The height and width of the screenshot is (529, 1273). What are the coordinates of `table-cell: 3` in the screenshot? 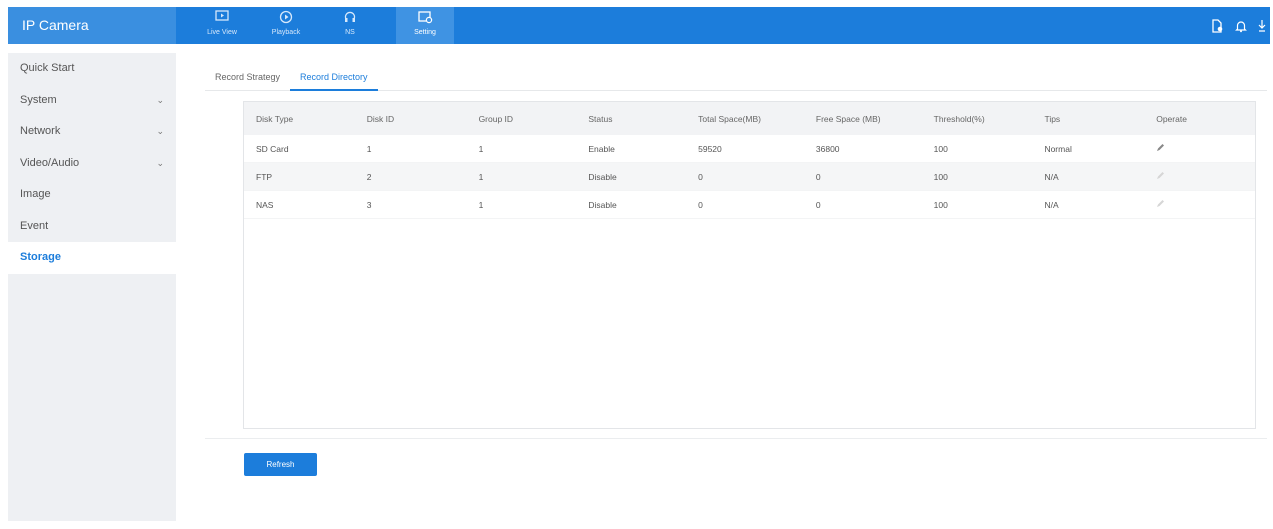 It's located at (369, 204).